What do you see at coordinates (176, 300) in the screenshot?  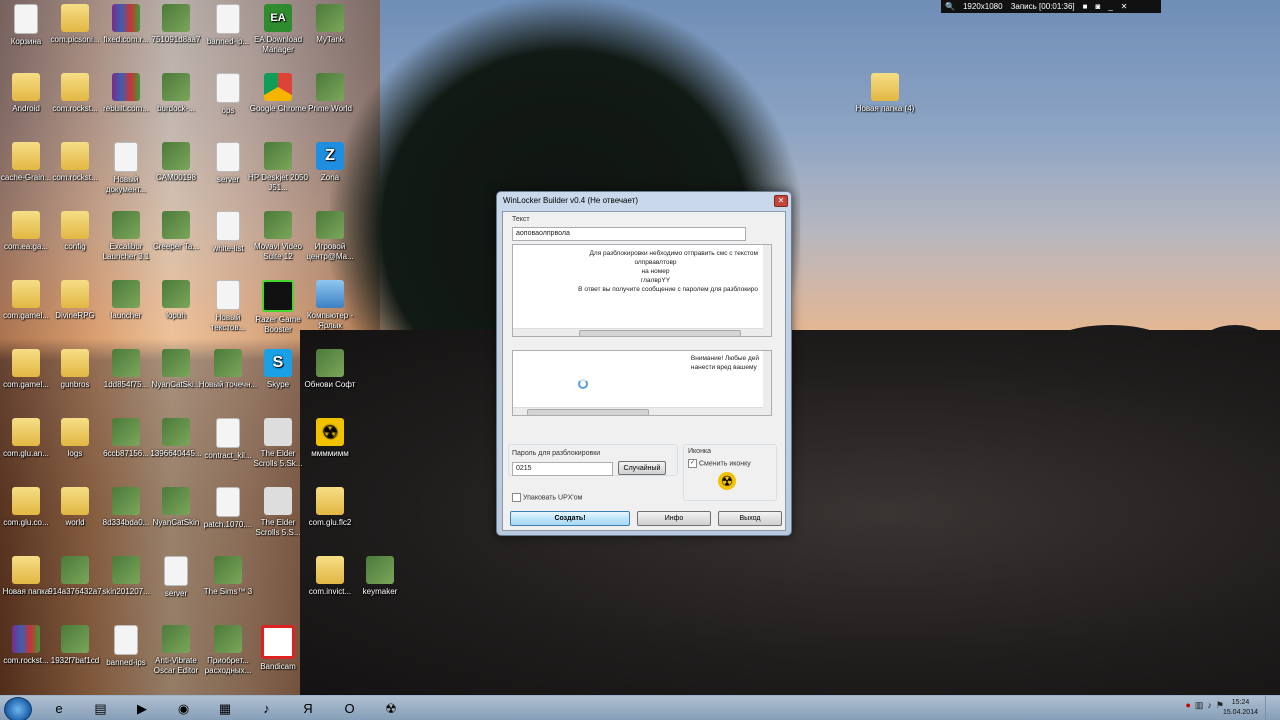 I see `desktop-icon: lopuh` at bounding box center [176, 300].